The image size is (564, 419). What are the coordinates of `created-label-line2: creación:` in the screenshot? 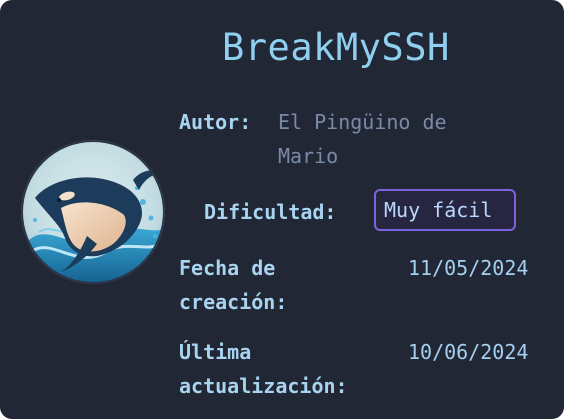 It's located at (233, 302).